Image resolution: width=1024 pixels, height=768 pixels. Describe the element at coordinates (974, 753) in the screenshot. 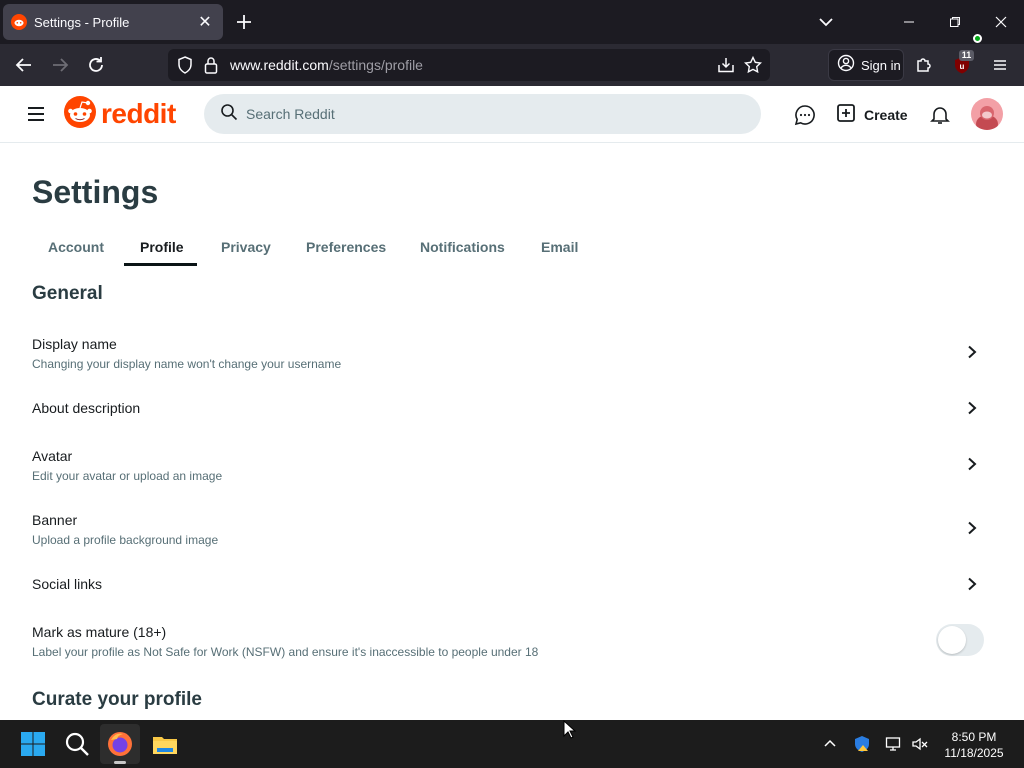

I see `clock-date: 11/18/2025` at that location.